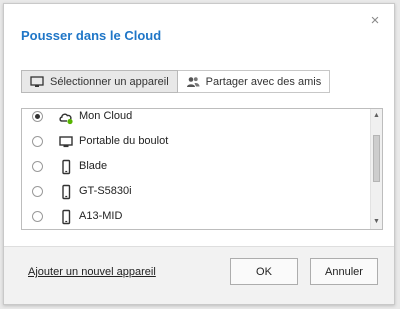  What do you see at coordinates (105, 191) in the screenshot?
I see `device-label: GT-S5830i` at bounding box center [105, 191].